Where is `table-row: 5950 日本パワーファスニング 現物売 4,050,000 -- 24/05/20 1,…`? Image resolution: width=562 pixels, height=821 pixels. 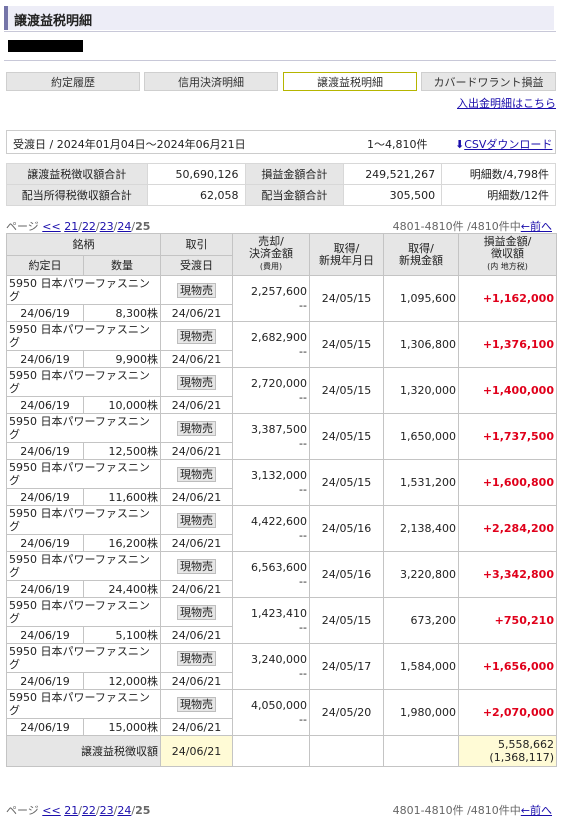
table-row: 5950 日本パワーファスニング 現物売 4,050,000 -- 24/05/20 1,… is located at coordinates (281, 712).